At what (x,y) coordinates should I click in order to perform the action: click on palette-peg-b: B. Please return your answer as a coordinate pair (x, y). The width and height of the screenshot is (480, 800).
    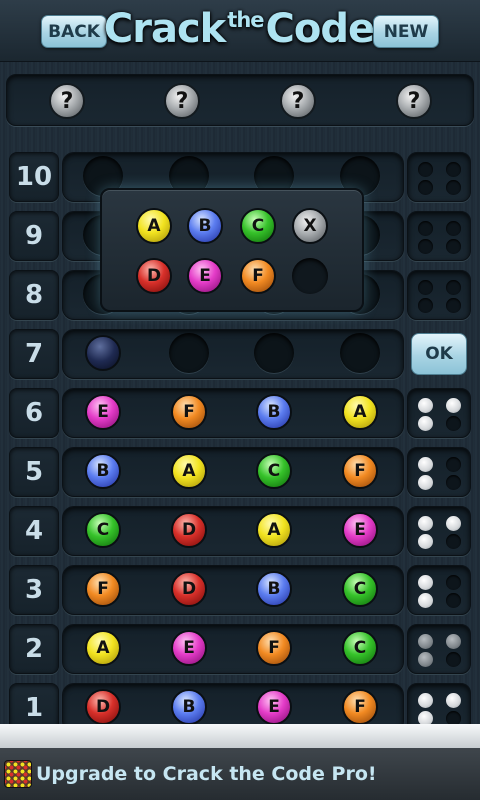
    Looking at the image, I should click on (205, 226).